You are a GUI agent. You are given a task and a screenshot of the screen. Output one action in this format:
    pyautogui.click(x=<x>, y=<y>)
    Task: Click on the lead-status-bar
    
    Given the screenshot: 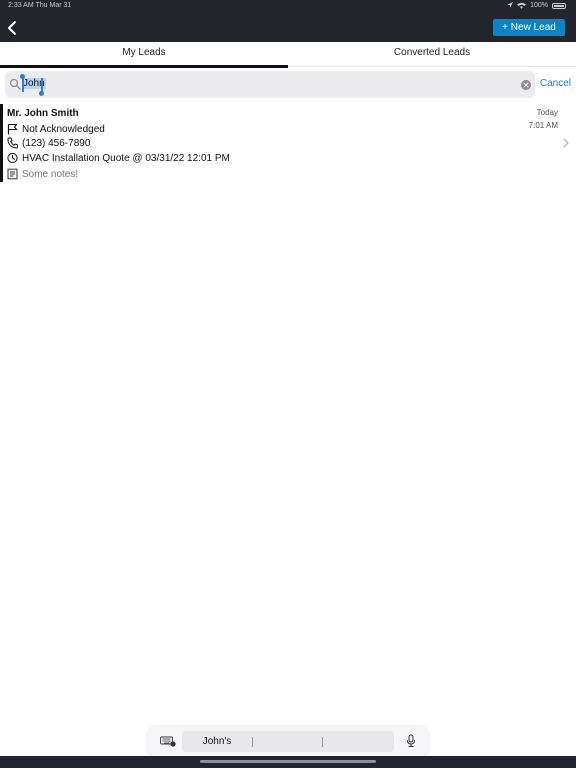 What is the action you would take?
    pyautogui.click(x=1, y=143)
    